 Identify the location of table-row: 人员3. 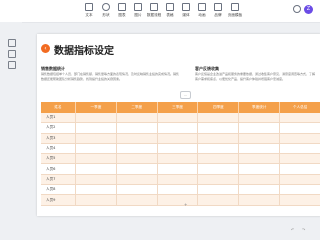
(180, 138).